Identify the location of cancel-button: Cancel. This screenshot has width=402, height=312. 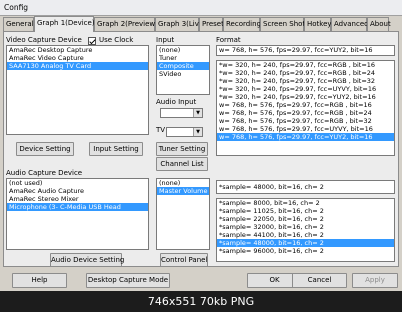
(319, 280).